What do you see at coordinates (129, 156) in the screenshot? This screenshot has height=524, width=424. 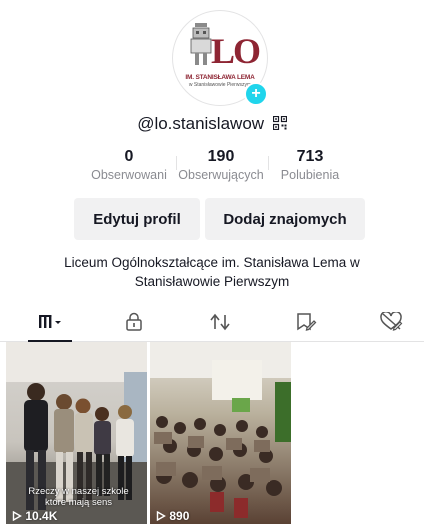 I see `stat-following-value: 0` at bounding box center [129, 156].